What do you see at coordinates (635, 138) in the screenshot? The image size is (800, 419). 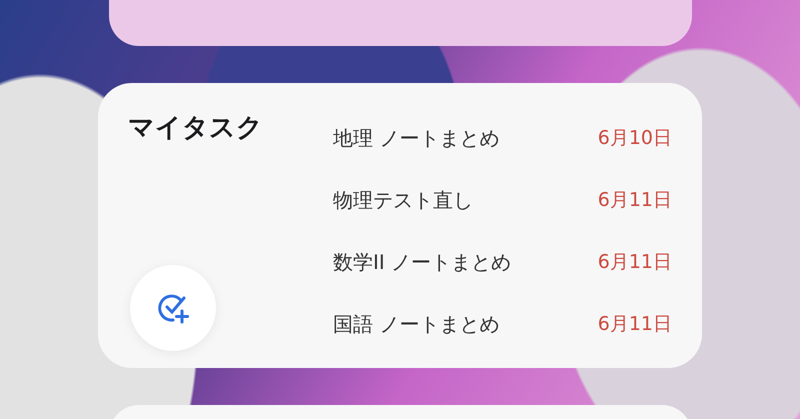 I see `due-date: 6月10日` at bounding box center [635, 138].